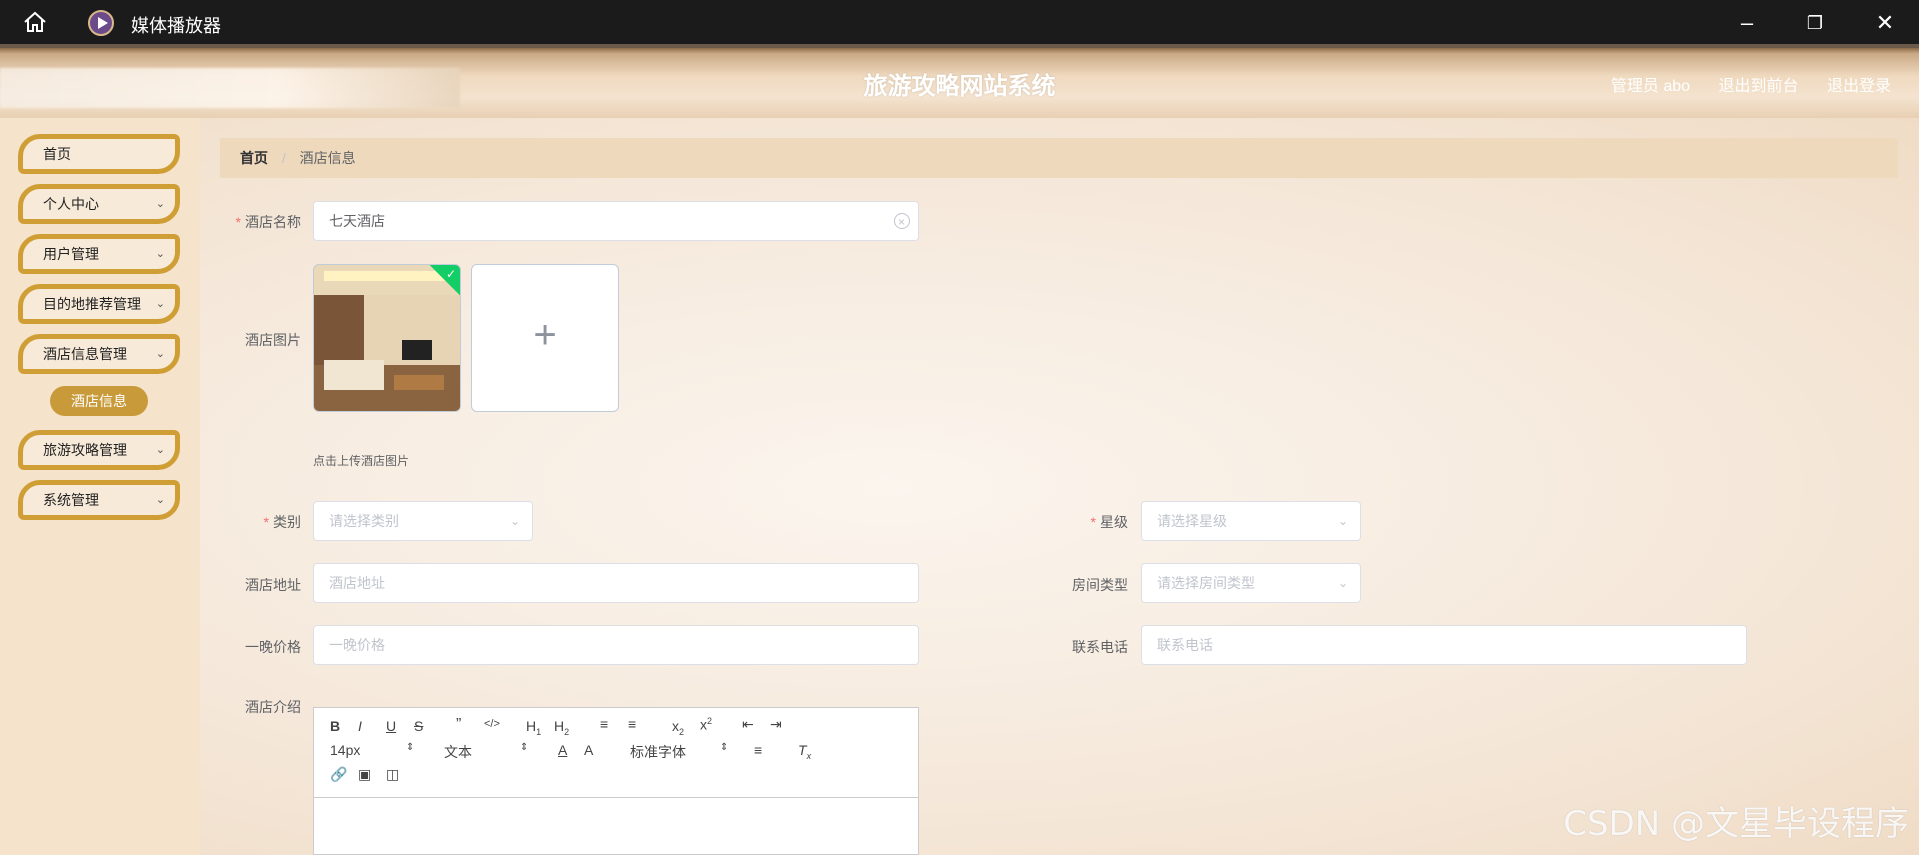  What do you see at coordinates (254, 158) in the screenshot?
I see `breadcrumb-home: 首页` at bounding box center [254, 158].